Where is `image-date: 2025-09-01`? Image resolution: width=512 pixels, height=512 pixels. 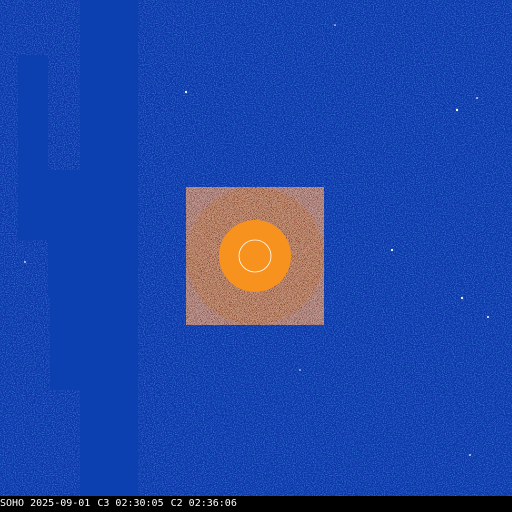
image-date: 2025-09-01 is located at coordinates (60, 503).